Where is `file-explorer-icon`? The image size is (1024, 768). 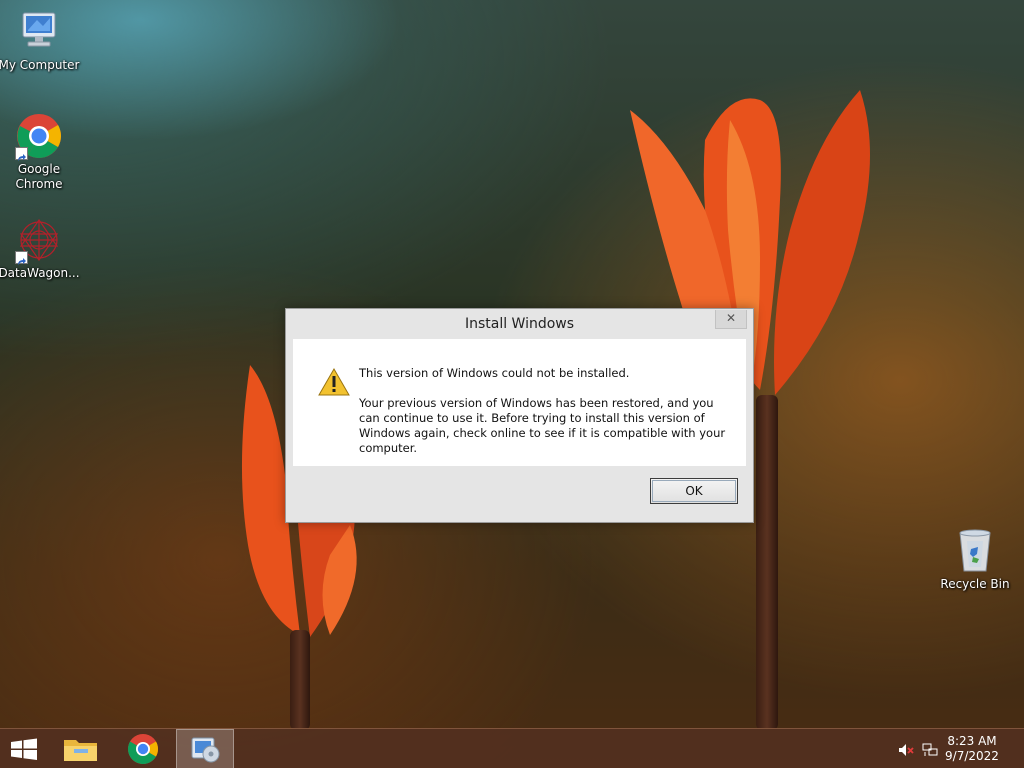 file-explorer-icon is located at coordinates (80, 750).